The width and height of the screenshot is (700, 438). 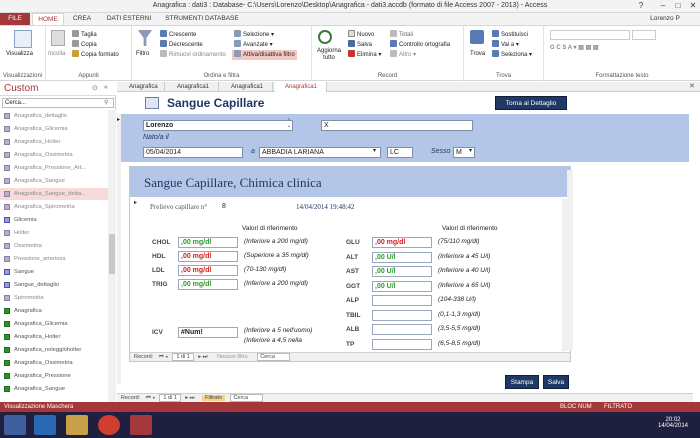 What do you see at coordinates (21, 88) in the screenshot?
I see `nav-title: Custom` at bounding box center [21, 88].